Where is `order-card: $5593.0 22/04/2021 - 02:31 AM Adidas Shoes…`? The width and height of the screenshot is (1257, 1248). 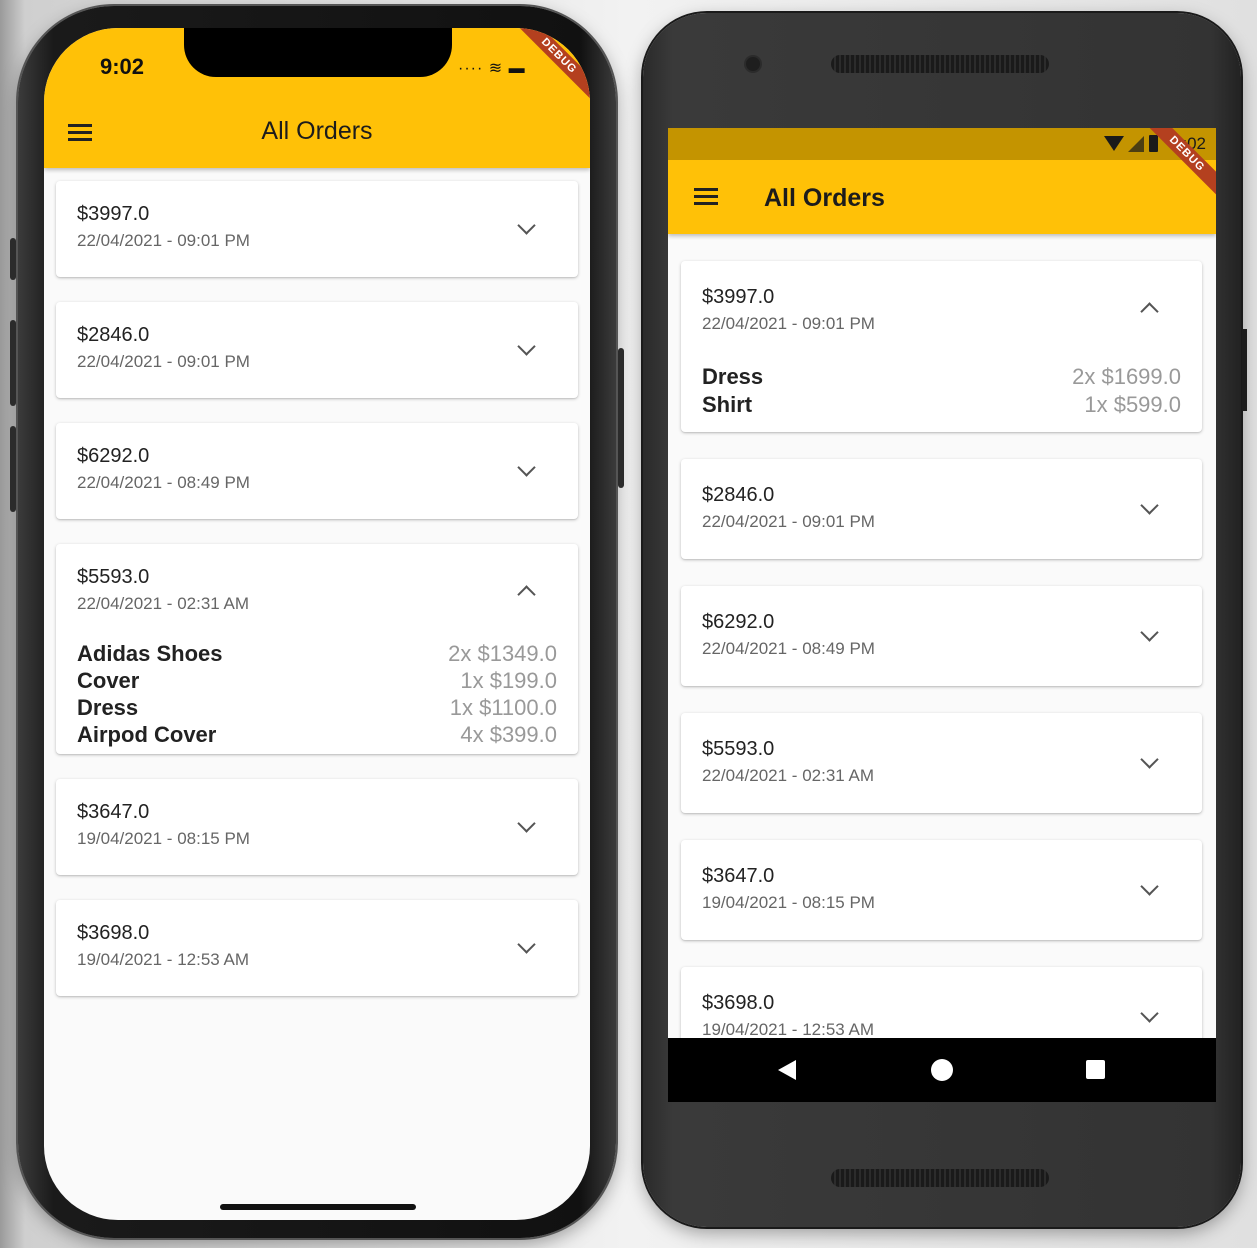
order-card: $5593.0 22/04/2021 - 02:31 AM Adidas Shoes… is located at coordinates (317, 649).